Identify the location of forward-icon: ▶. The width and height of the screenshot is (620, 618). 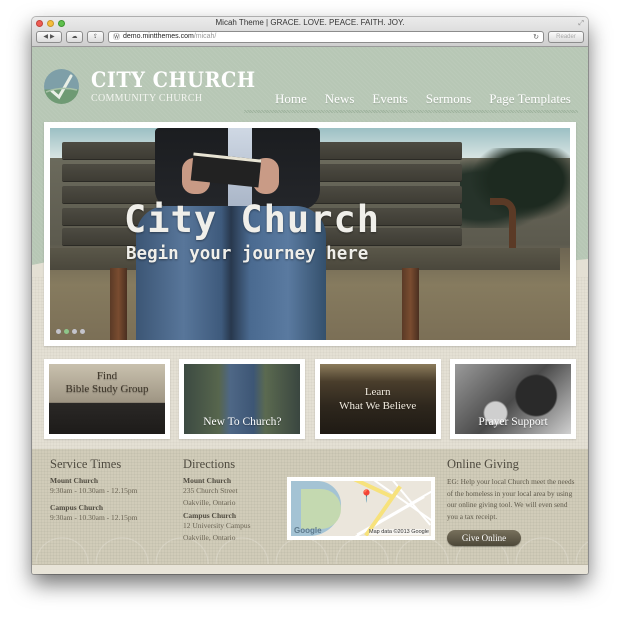
(52, 36).